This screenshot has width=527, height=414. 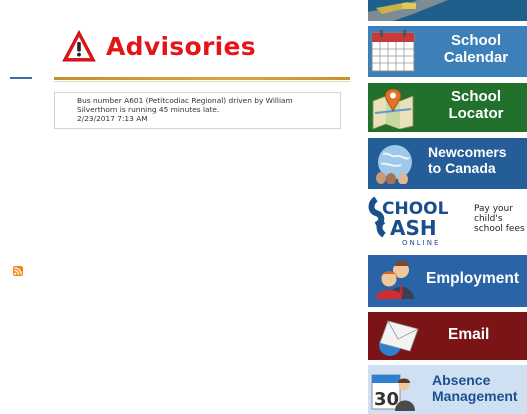 What do you see at coordinates (462, 167) in the screenshot?
I see `newcomers-line2: to Canada` at bounding box center [462, 167].